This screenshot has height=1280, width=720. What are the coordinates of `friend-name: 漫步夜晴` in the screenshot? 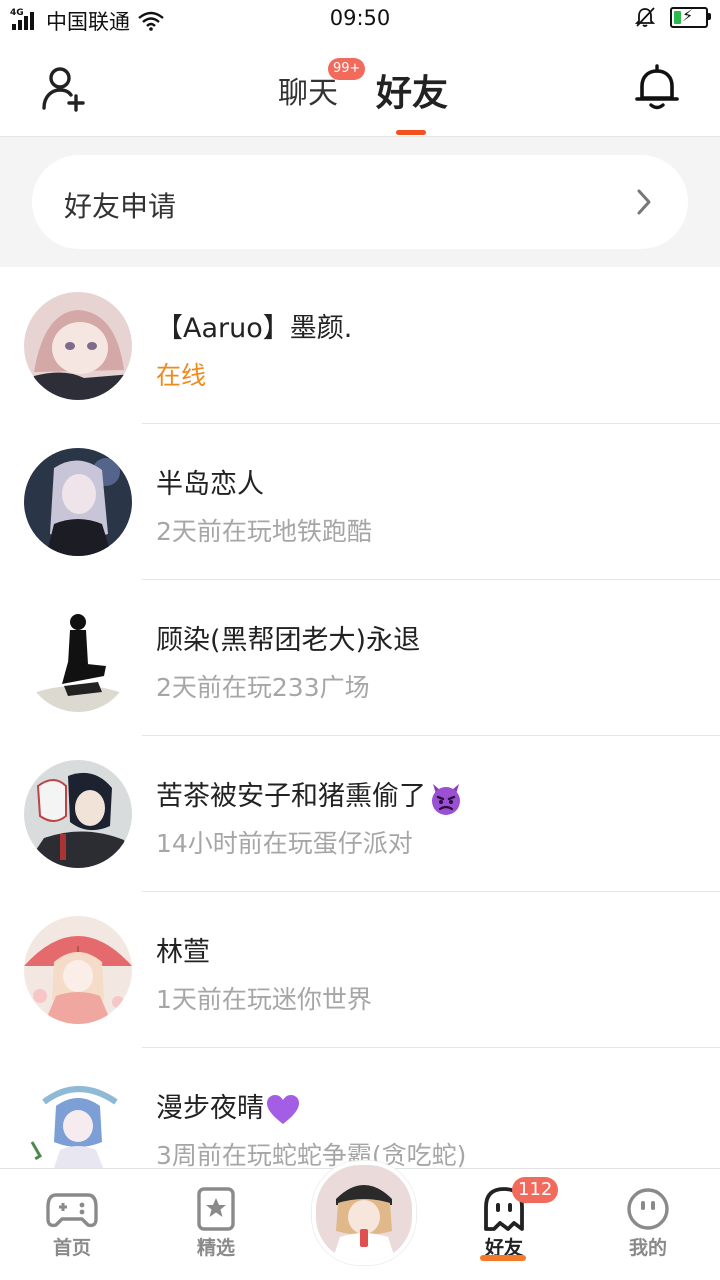 It's located at (228, 1106).